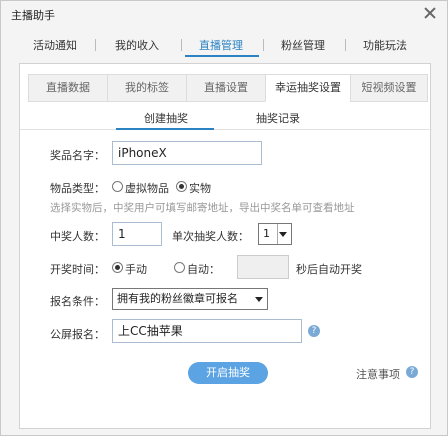  What do you see at coordinates (77, 334) in the screenshot?
I see `public-signup-label: 公屏报名：` at bounding box center [77, 334].